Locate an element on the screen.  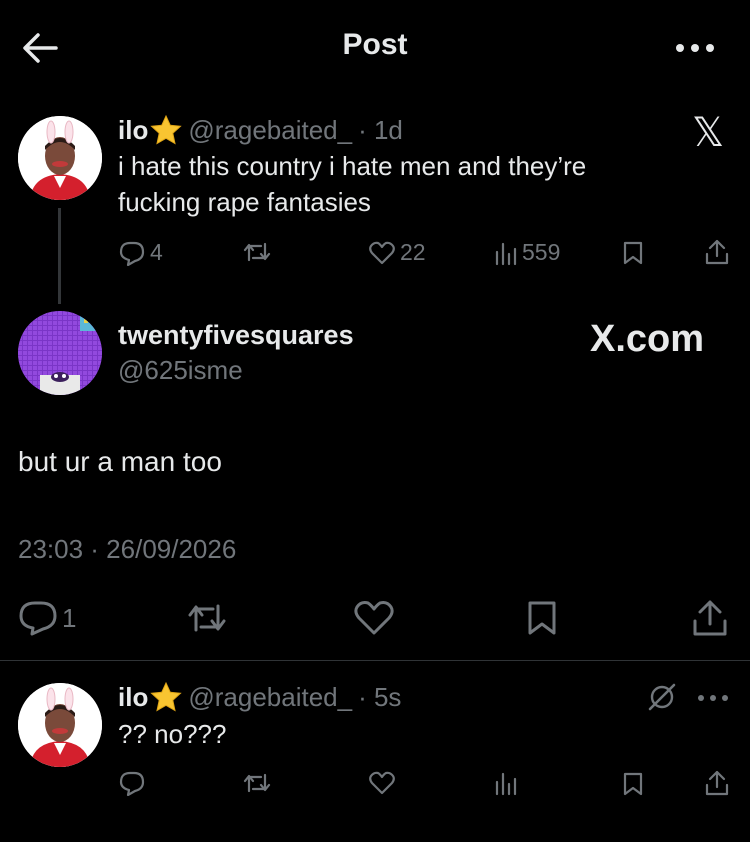
reply-button: 4 is located at coordinates (140, 252).